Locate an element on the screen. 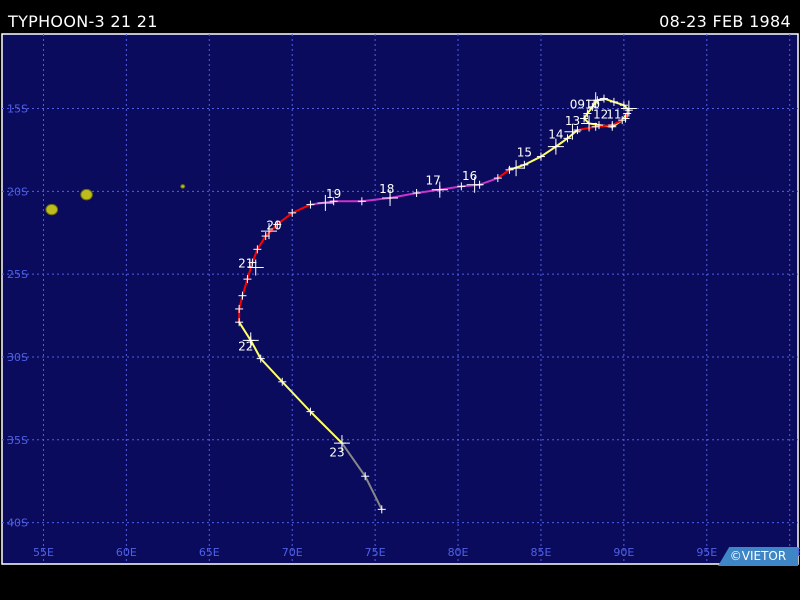 This screenshot has height=600, width=800. lat-label: 30S is located at coordinates (17, 357).